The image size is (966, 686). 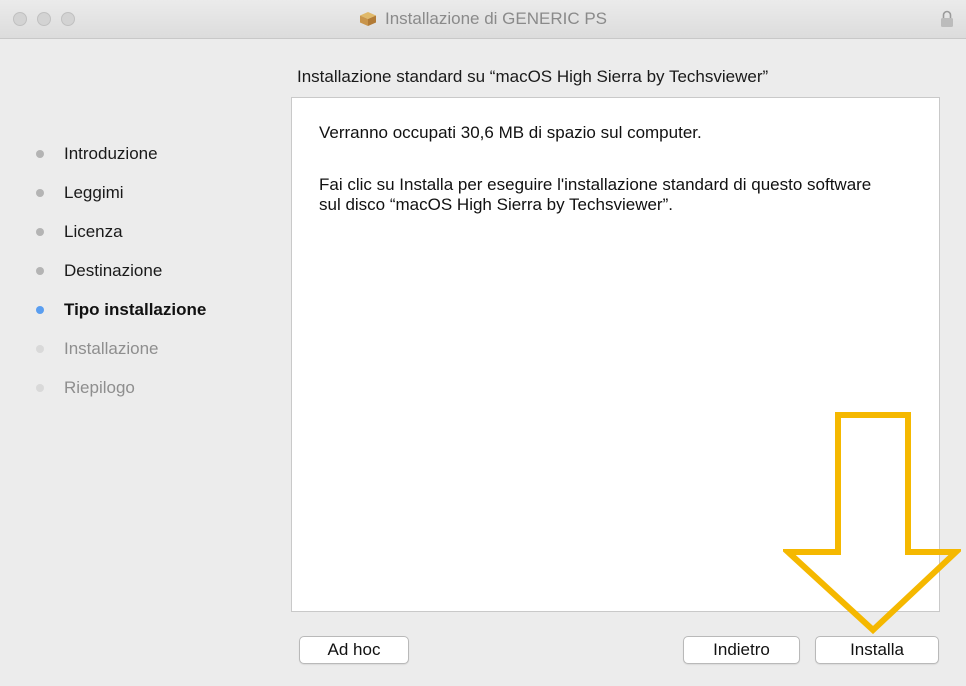 What do you see at coordinates (872, 523) in the screenshot?
I see `down-arrow-annotation-icon` at bounding box center [872, 523].